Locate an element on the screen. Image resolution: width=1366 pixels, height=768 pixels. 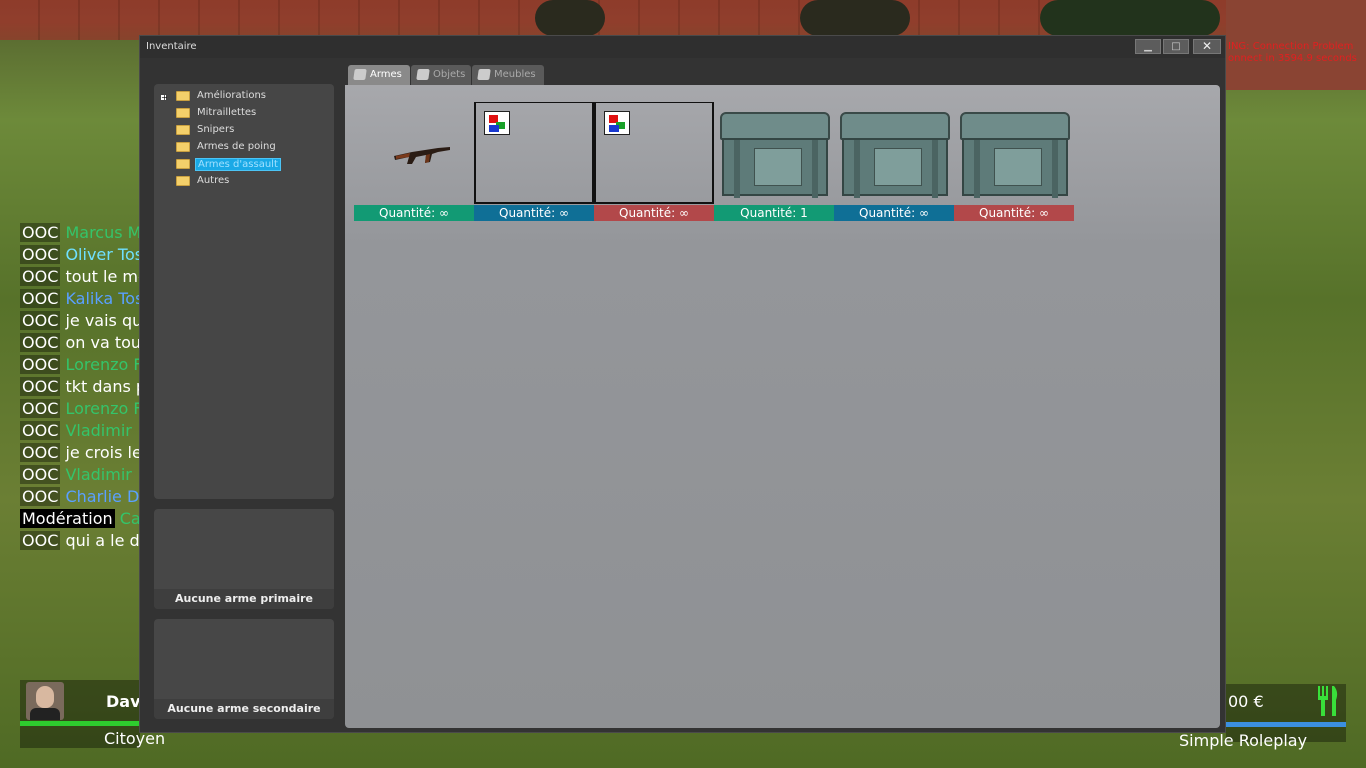
chat-line: OOC je crois le is located at coordinates (85, 453).